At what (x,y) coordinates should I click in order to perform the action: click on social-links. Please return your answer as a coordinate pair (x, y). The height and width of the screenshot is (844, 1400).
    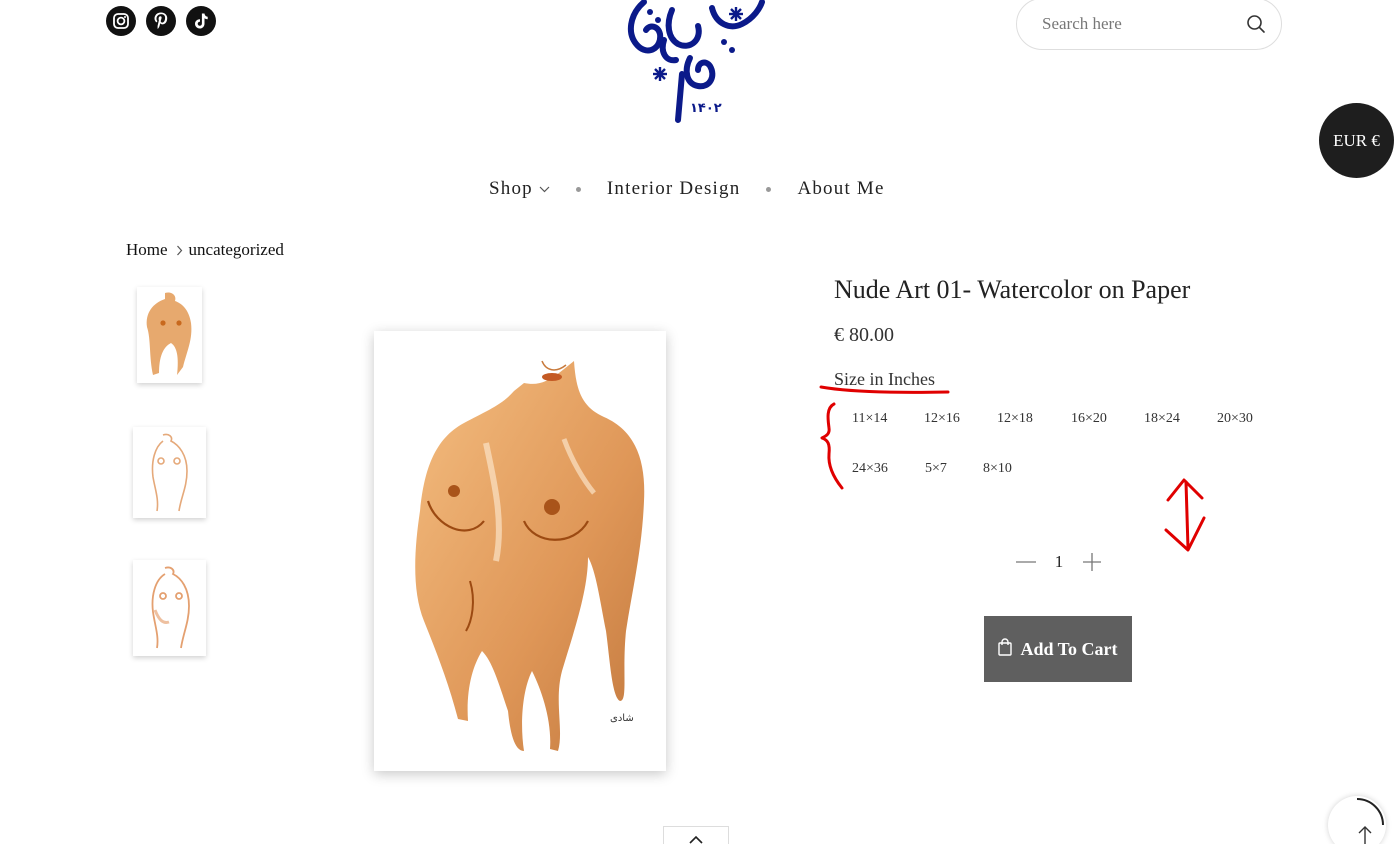
    Looking at the image, I should click on (161, 21).